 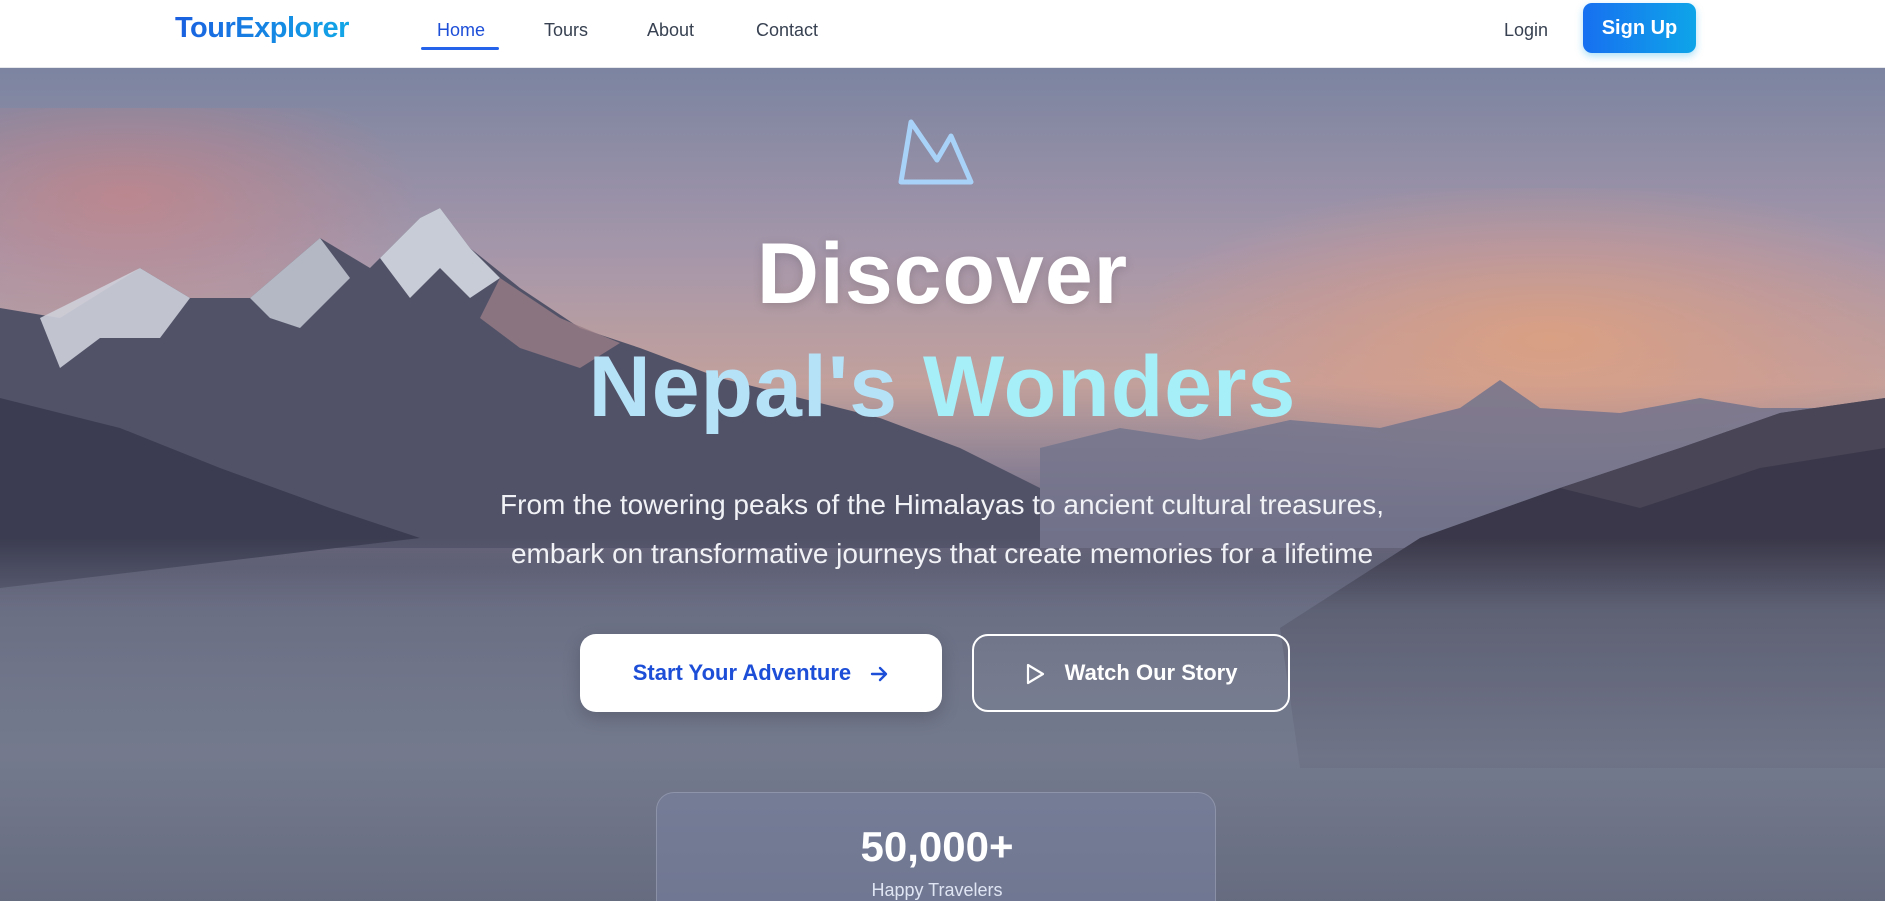 I want to click on hero-headline-line2: Nepal's Wonders, so click(x=942, y=387).